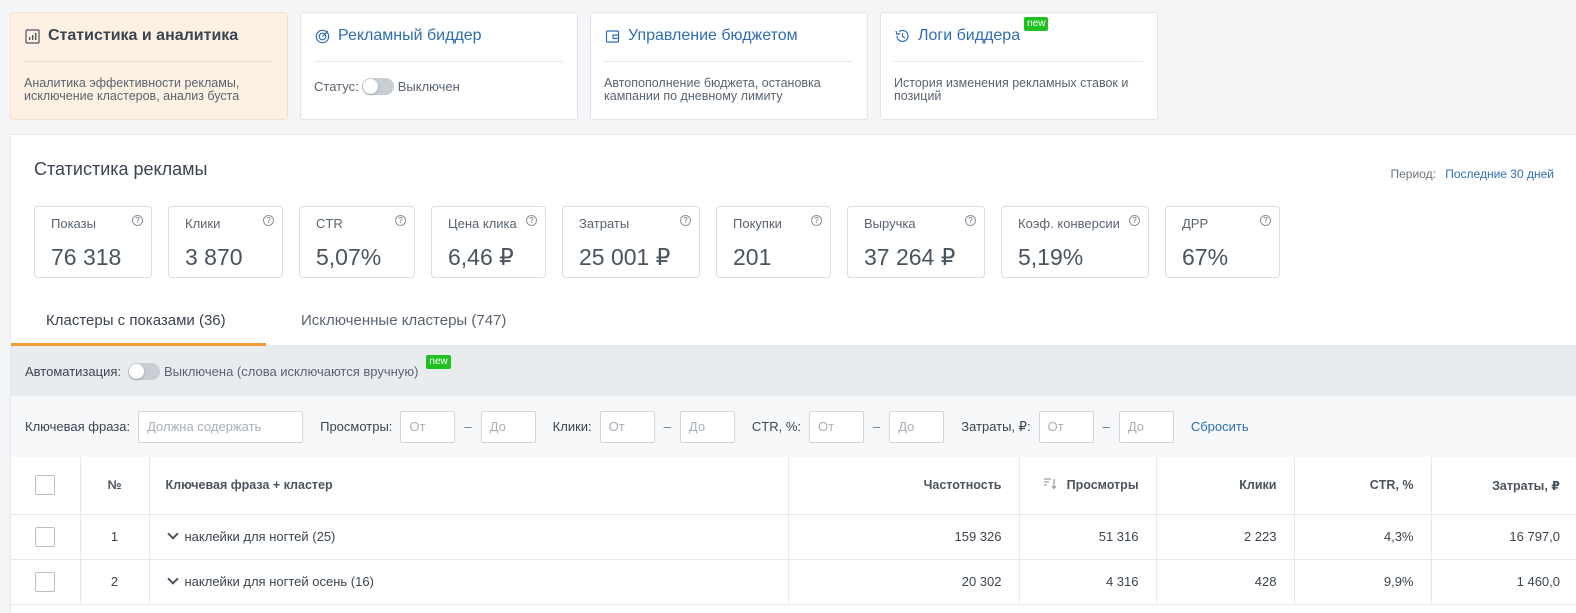 The height and width of the screenshot is (613, 1576). Describe the element at coordinates (572, 426) in the screenshot. I see `clicks-filter-label: Клики:` at that location.